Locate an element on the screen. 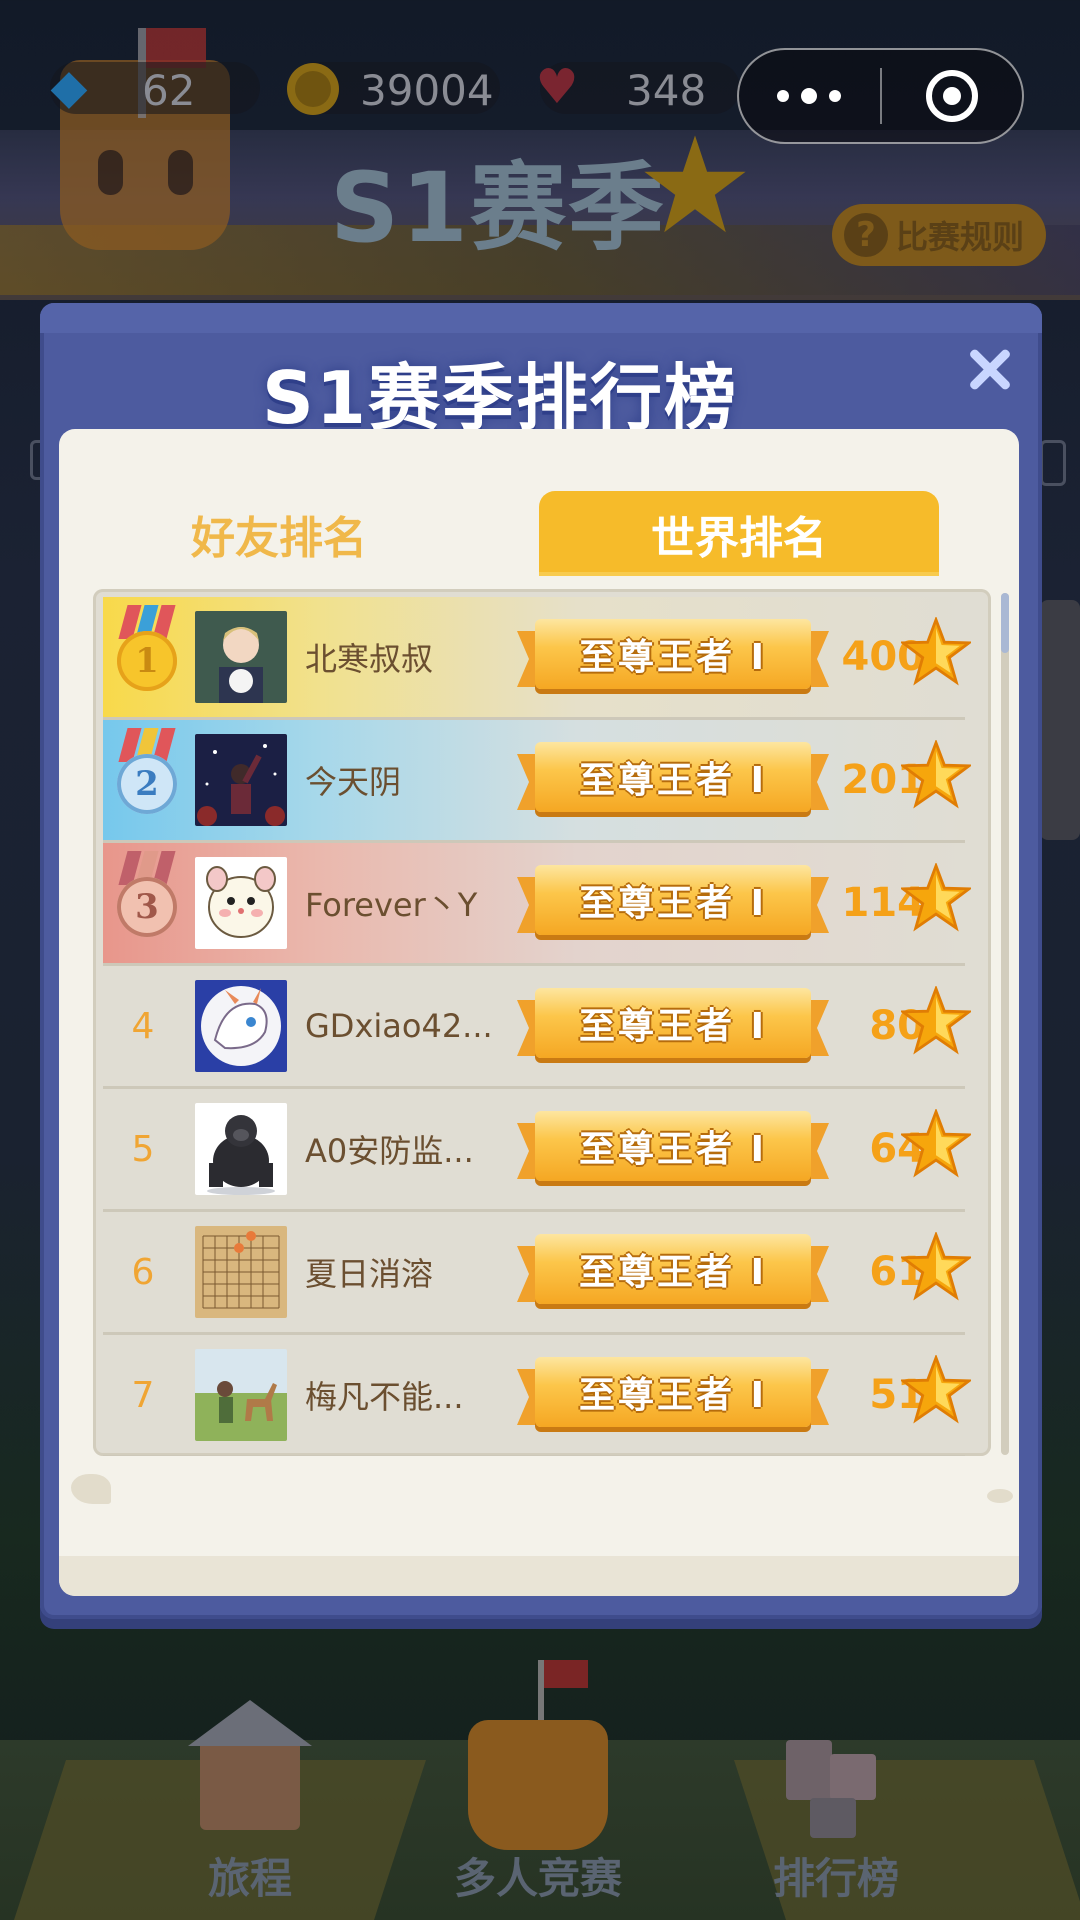 This screenshot has width=1080, height=1920. ranking-row: 2 今天阴 至尊王者 Ⅰ 201 is located at coordinates (537, 781).